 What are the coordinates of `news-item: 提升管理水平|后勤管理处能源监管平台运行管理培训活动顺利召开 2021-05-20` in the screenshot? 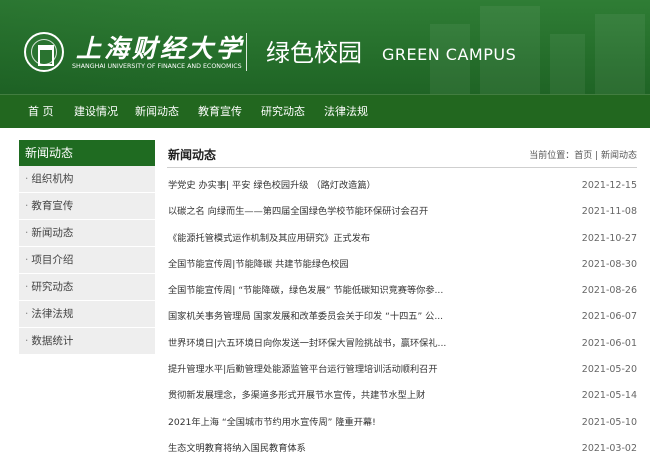 It's located at (402, 376).